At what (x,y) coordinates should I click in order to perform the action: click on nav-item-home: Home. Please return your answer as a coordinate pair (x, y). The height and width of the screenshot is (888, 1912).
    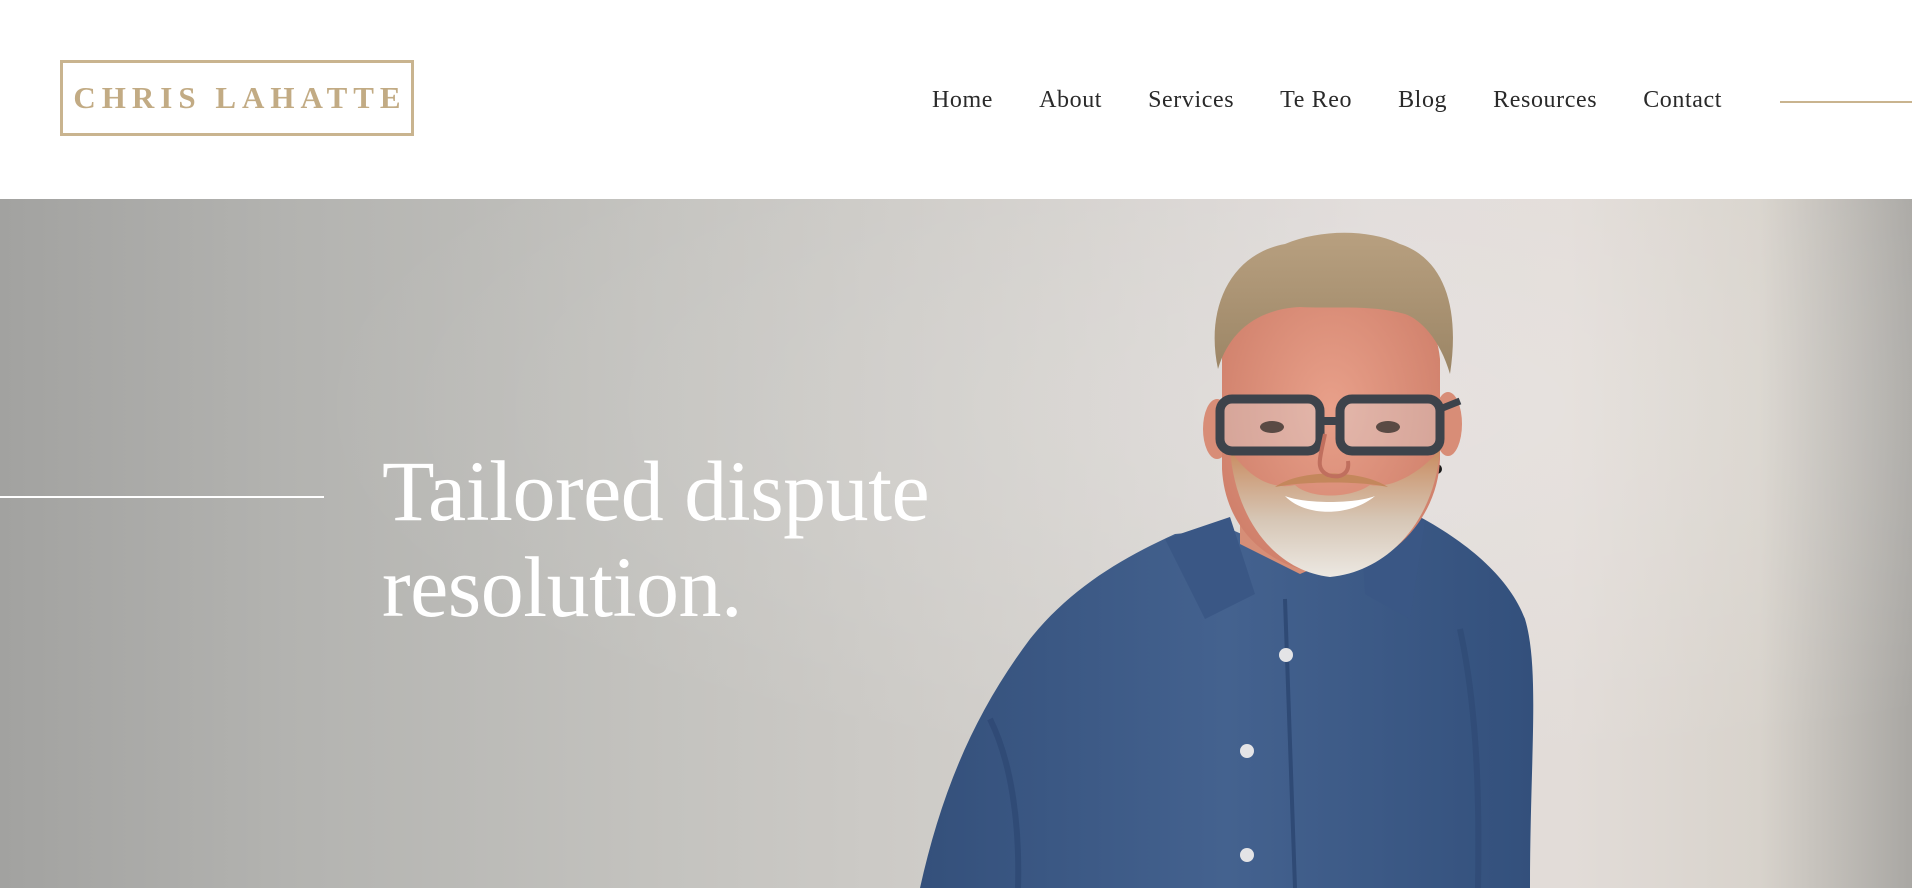
    Looking at the image, I should click on (962, 100).